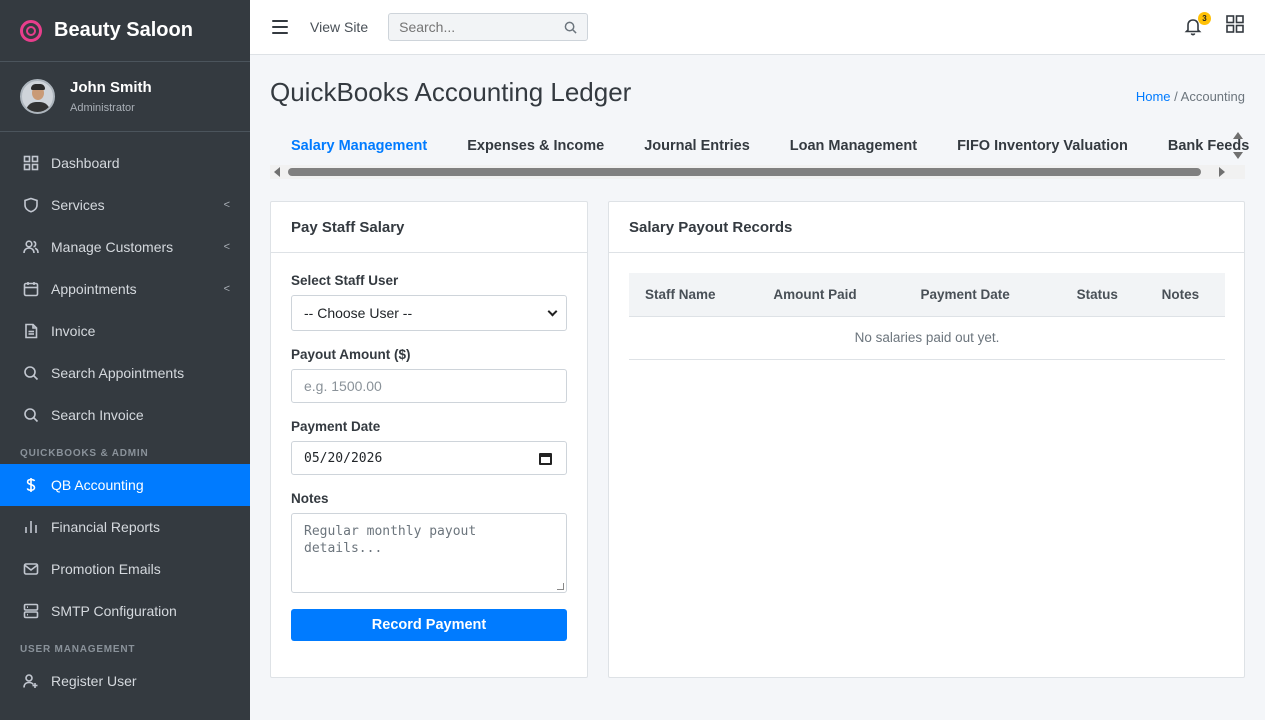 The height and width of the screenshot is (720, 1265). Describe the element at coordinates (125, 97) in the screenshot. I see `user-panel: John Smith Administrator` at that location.